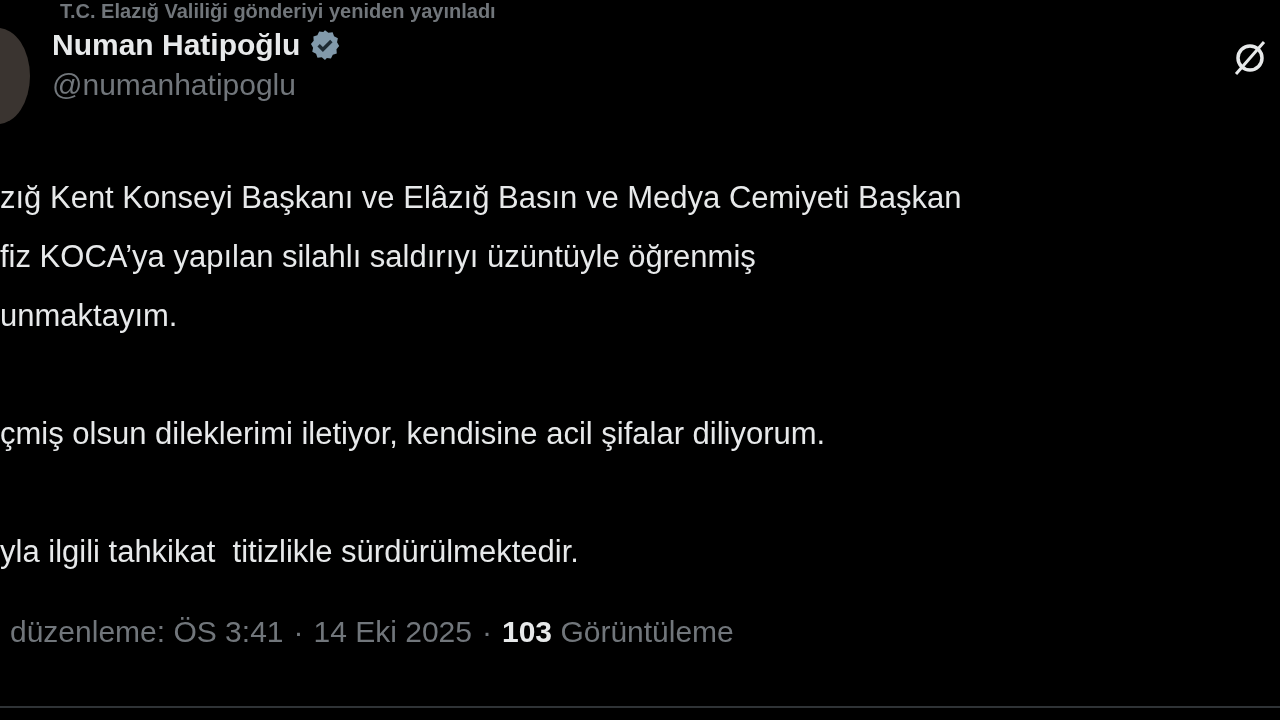  I want to click on view-count: 103, so click(527, 631).